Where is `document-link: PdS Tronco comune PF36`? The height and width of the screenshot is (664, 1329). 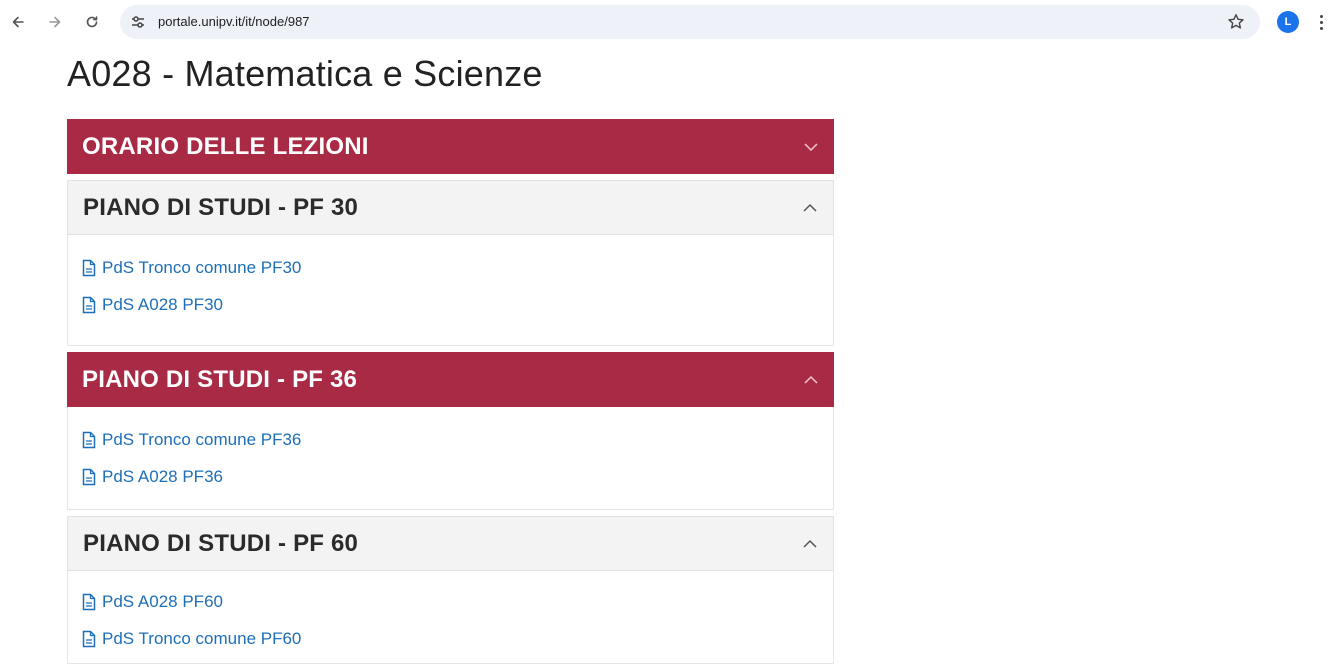 document-link: PdS Tronco comune PF36 is located at coordinates (450, 439).